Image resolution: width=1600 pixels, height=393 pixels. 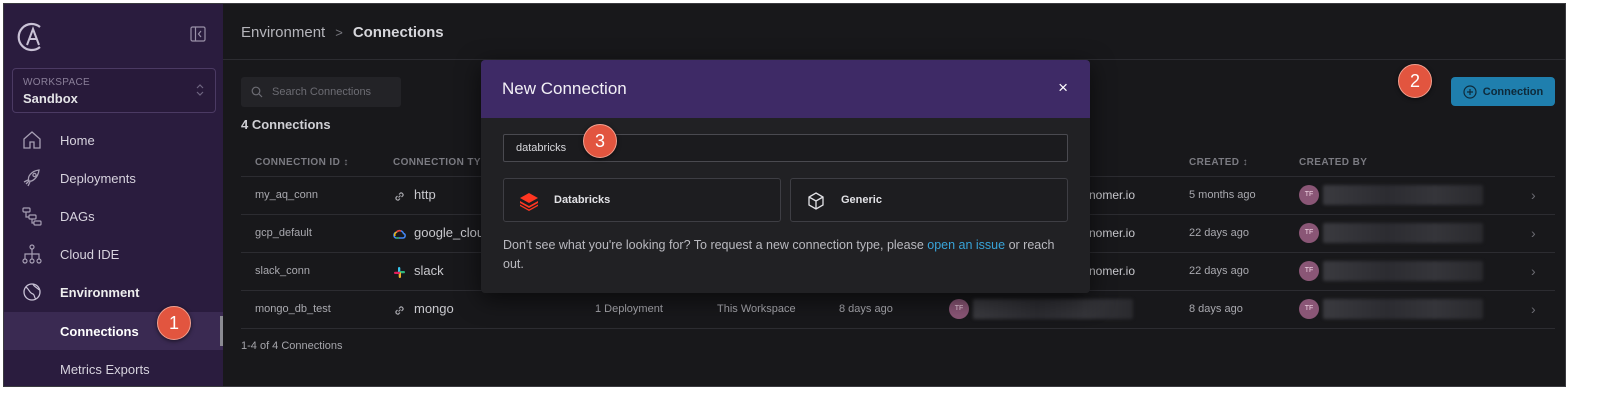 I want to click on updated-cell: 8 days ago, so click(x=880, y=309).